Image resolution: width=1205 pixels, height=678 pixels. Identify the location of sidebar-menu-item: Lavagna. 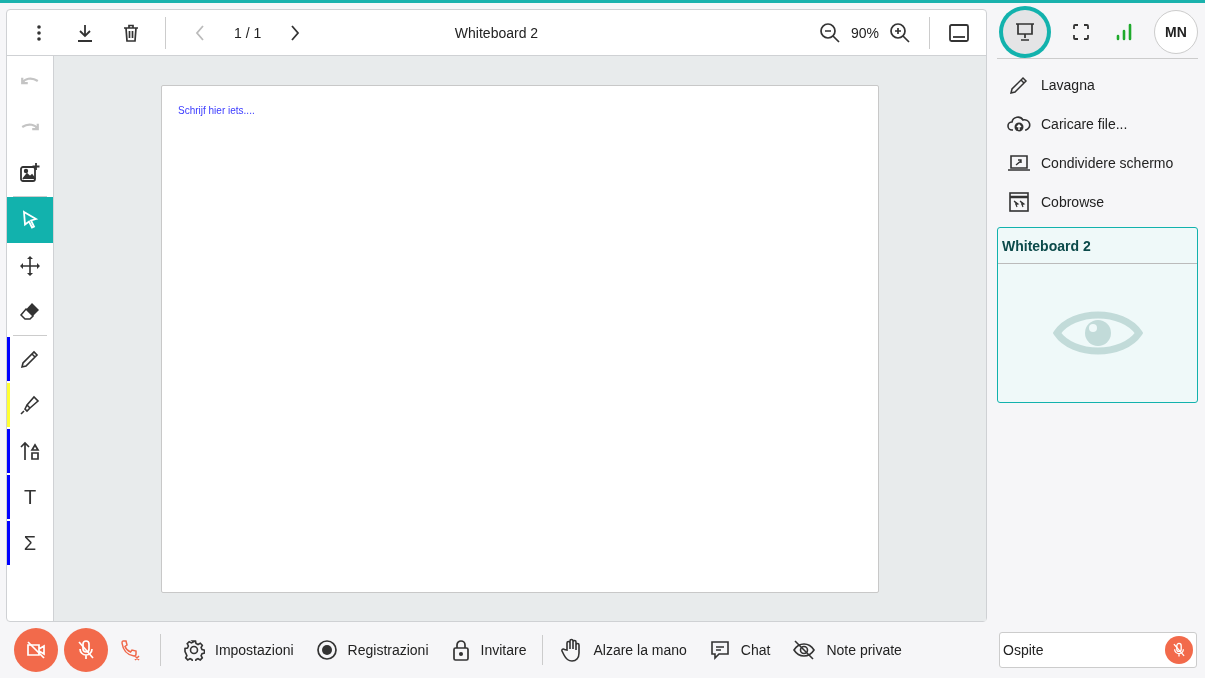
(1097, 84).